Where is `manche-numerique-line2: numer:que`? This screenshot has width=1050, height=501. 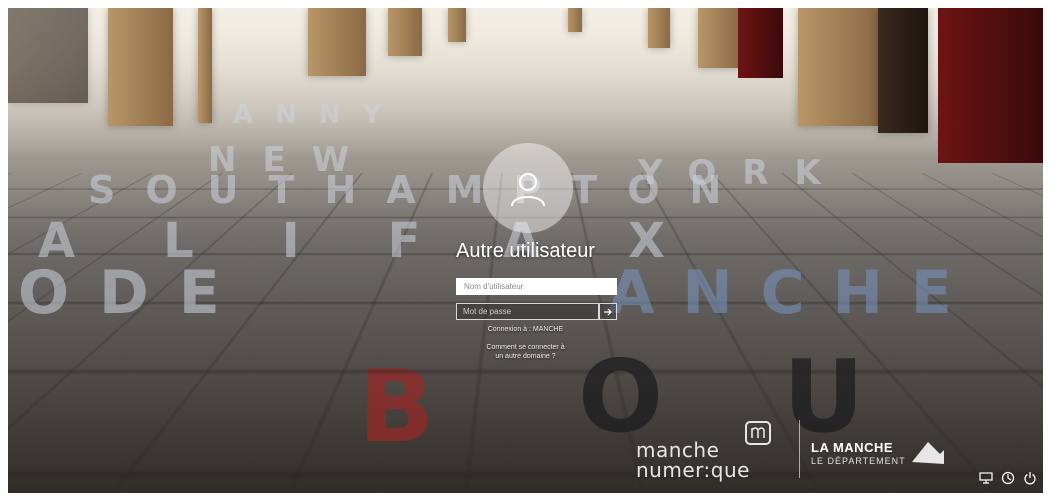
manche-numerique-line2: numer:que is located at coordinates (693, 470).